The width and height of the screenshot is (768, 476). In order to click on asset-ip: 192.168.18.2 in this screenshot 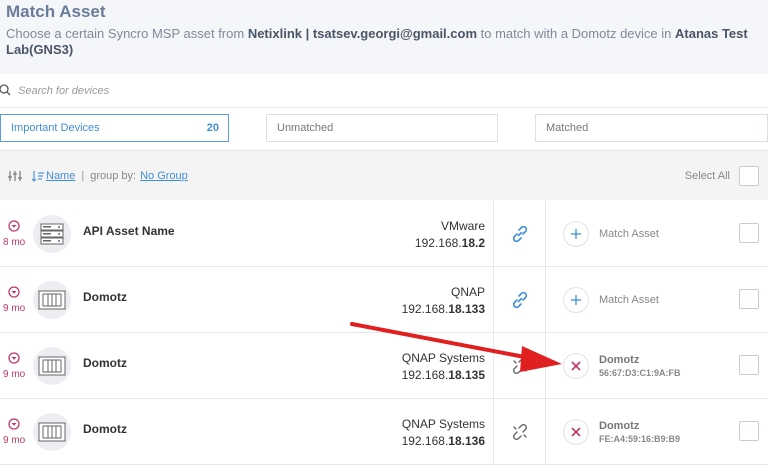, I will do `click(449, 243)`.